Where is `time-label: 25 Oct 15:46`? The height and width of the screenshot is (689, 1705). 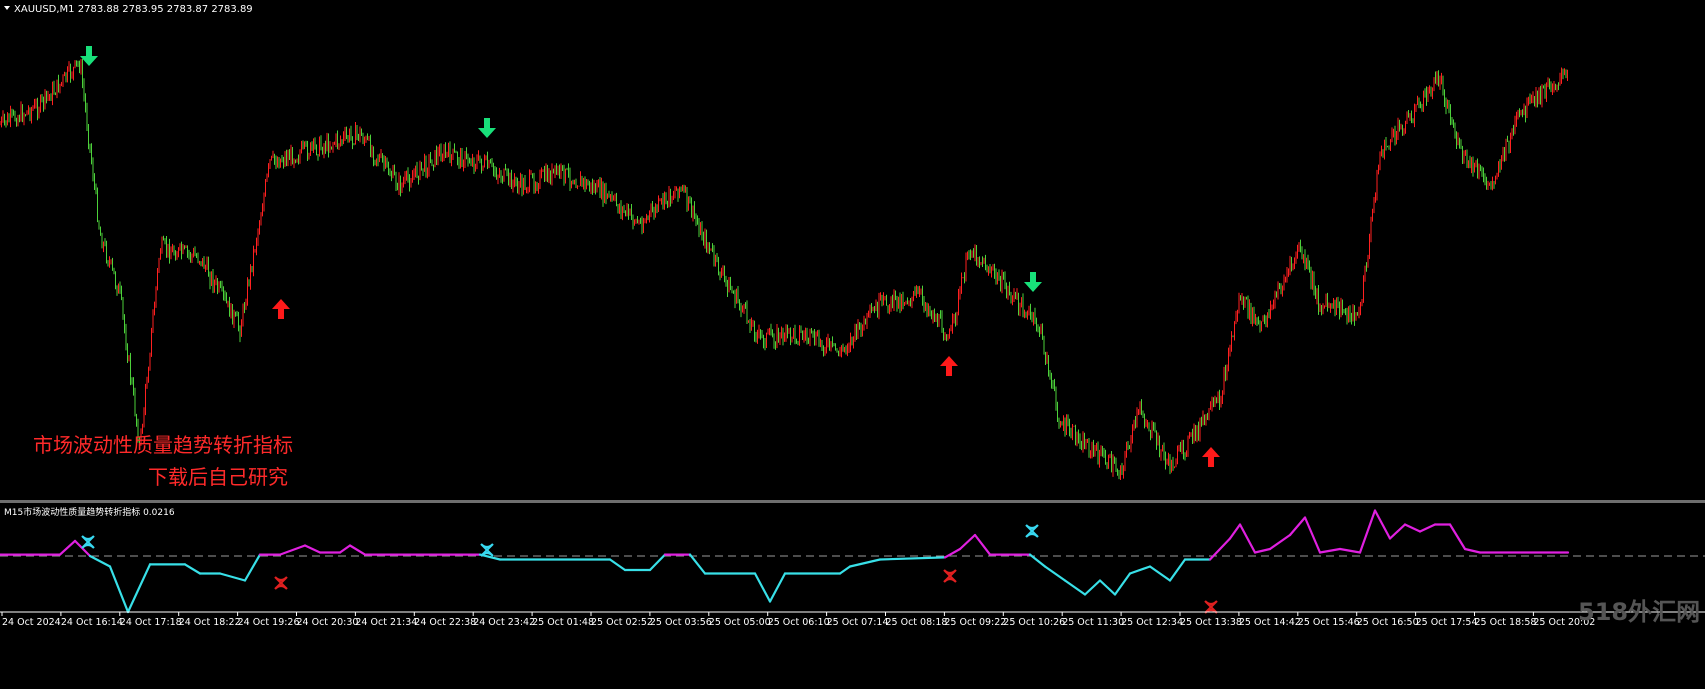
time-label: 25 Oct 15:46 is located at coordinates (1329, 622).